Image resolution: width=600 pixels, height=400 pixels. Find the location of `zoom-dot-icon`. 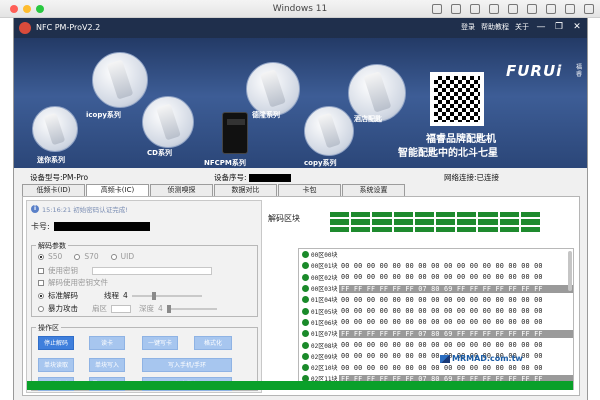

zoom-dot-icon is located at coordinates (40, 9).